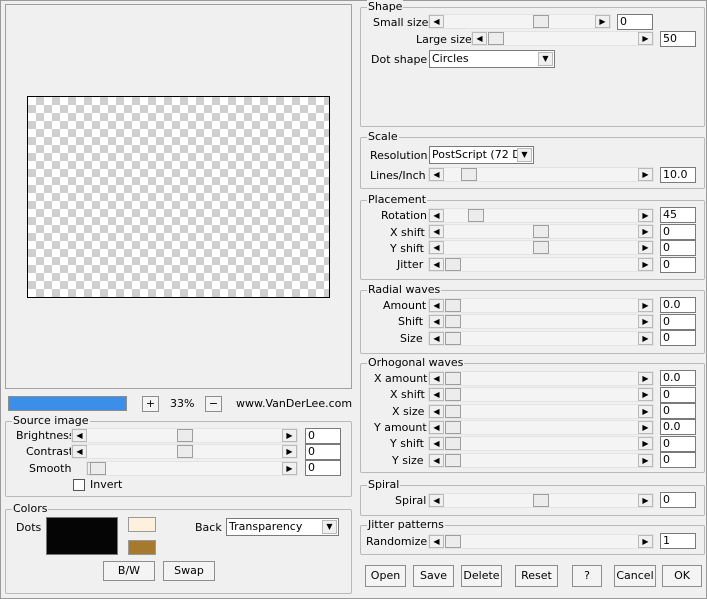 The height and width of the screenshot is (599, 707). What do you see at coordinates (519, 21) in the screenshot?
I see `small-size-slider: ◀ ▶` at bounding box center [519, 21].